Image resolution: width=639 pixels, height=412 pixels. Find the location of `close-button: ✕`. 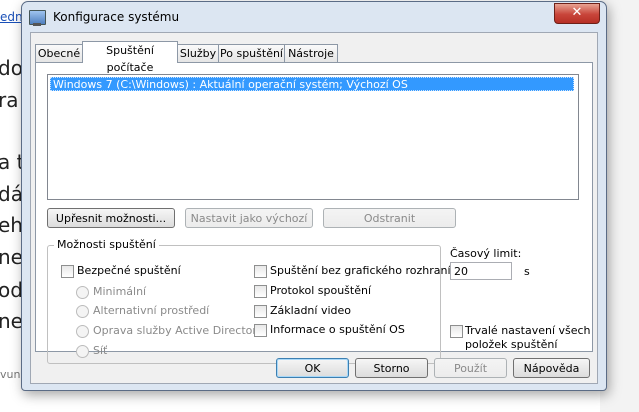

close-button: ✕ is located at coordinates (577, 13).